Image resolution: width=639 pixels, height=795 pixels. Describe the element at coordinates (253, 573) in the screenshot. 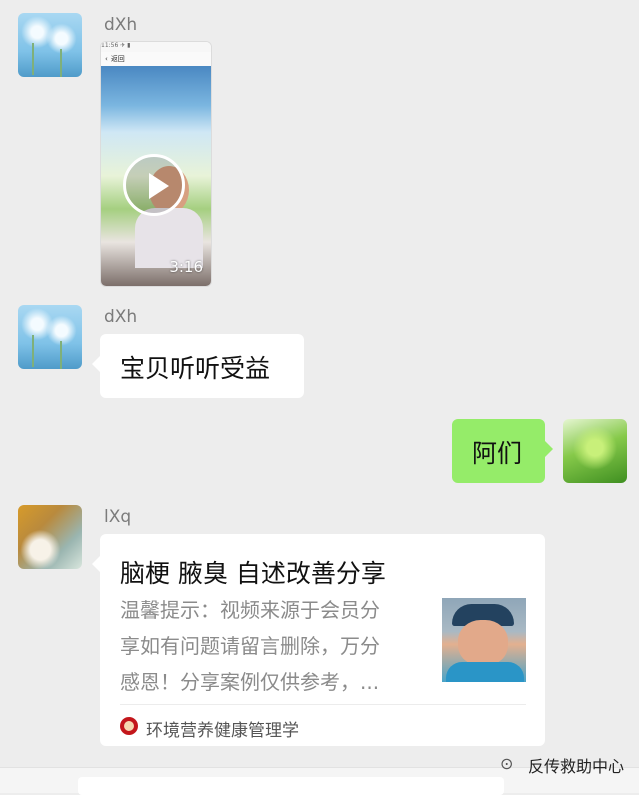

I see `link-title: 脑梗 腋臭 自述改善分享` at that location.